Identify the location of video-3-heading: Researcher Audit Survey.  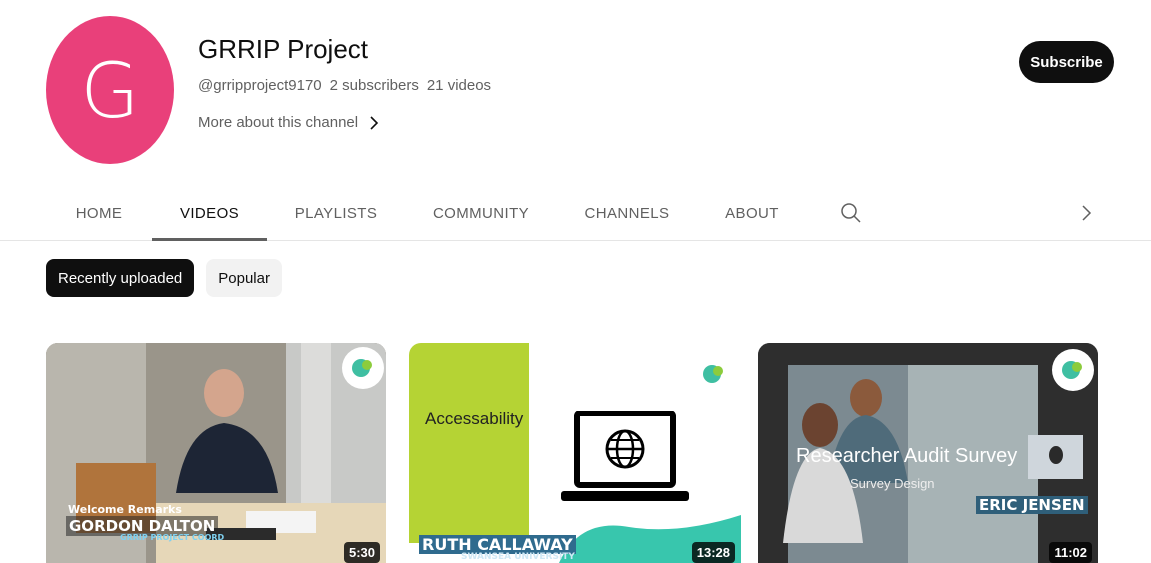
(907, 456).